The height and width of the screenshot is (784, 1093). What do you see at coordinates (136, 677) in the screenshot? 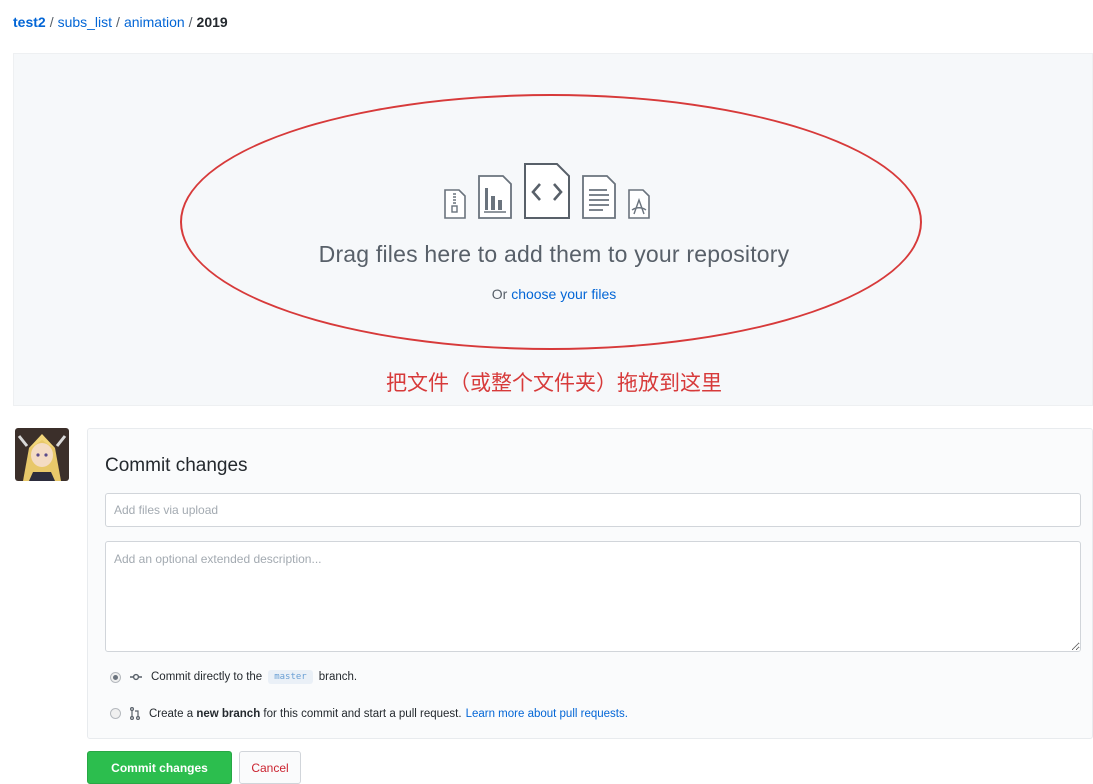
I see `git-commit-icon` at bounding box center [136, 677].